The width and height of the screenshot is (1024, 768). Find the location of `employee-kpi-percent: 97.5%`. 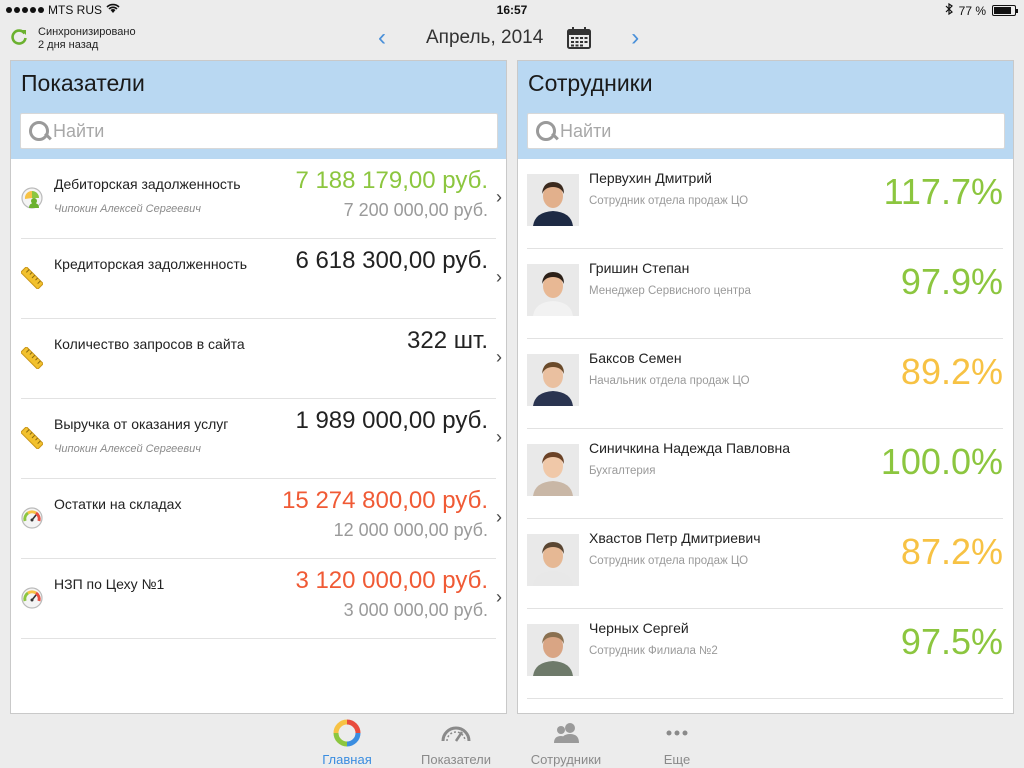

employee-kpi-percent: 97.5% is located at coordinates (951, 641).